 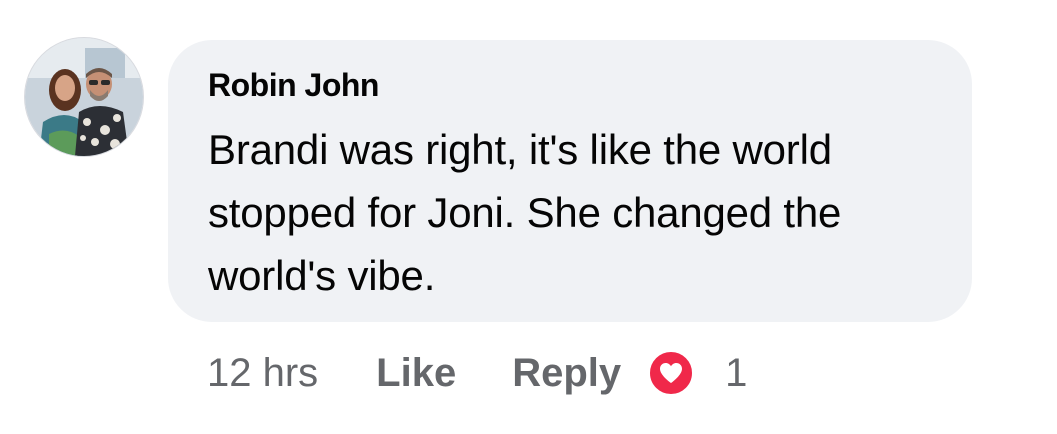 I want to click on comment-timestamp: 12 hrs, so click(x=262, y=373).